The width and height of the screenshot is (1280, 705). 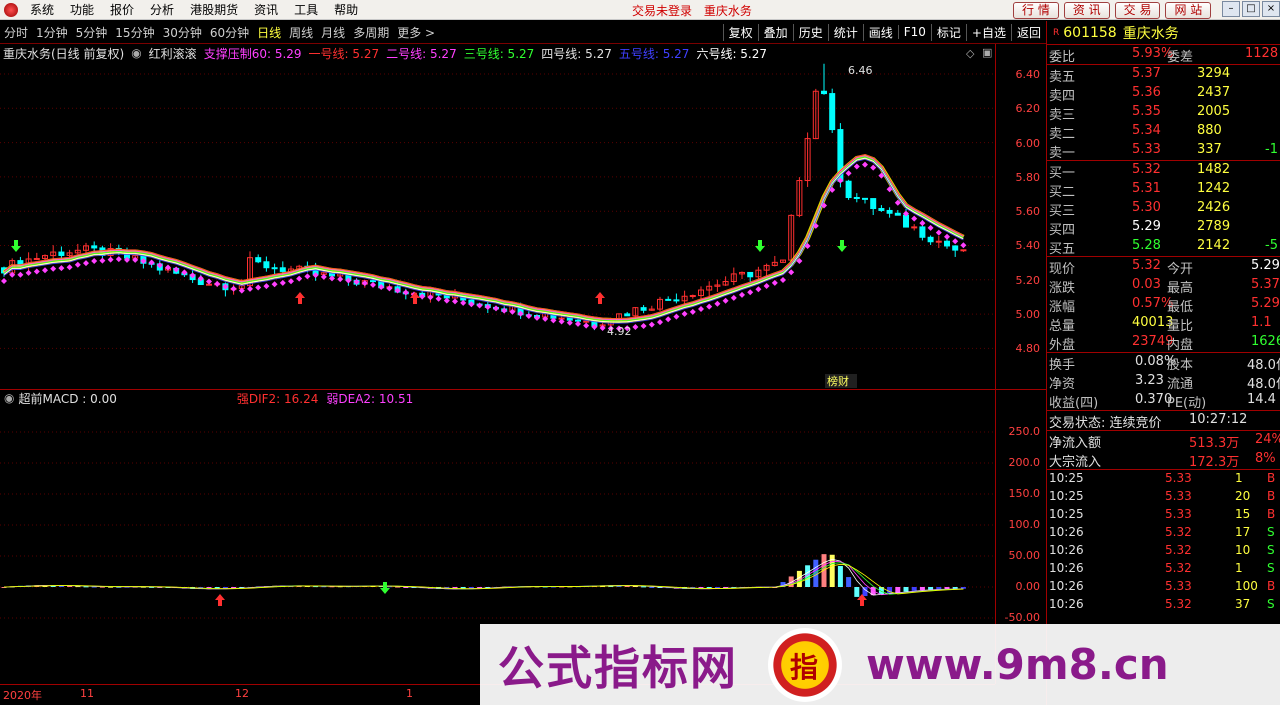 What do you see at coordinates (136, 53) in the screenshot?
I see `indicator-settings-icon: ◉` at bounding box center [136, 53].